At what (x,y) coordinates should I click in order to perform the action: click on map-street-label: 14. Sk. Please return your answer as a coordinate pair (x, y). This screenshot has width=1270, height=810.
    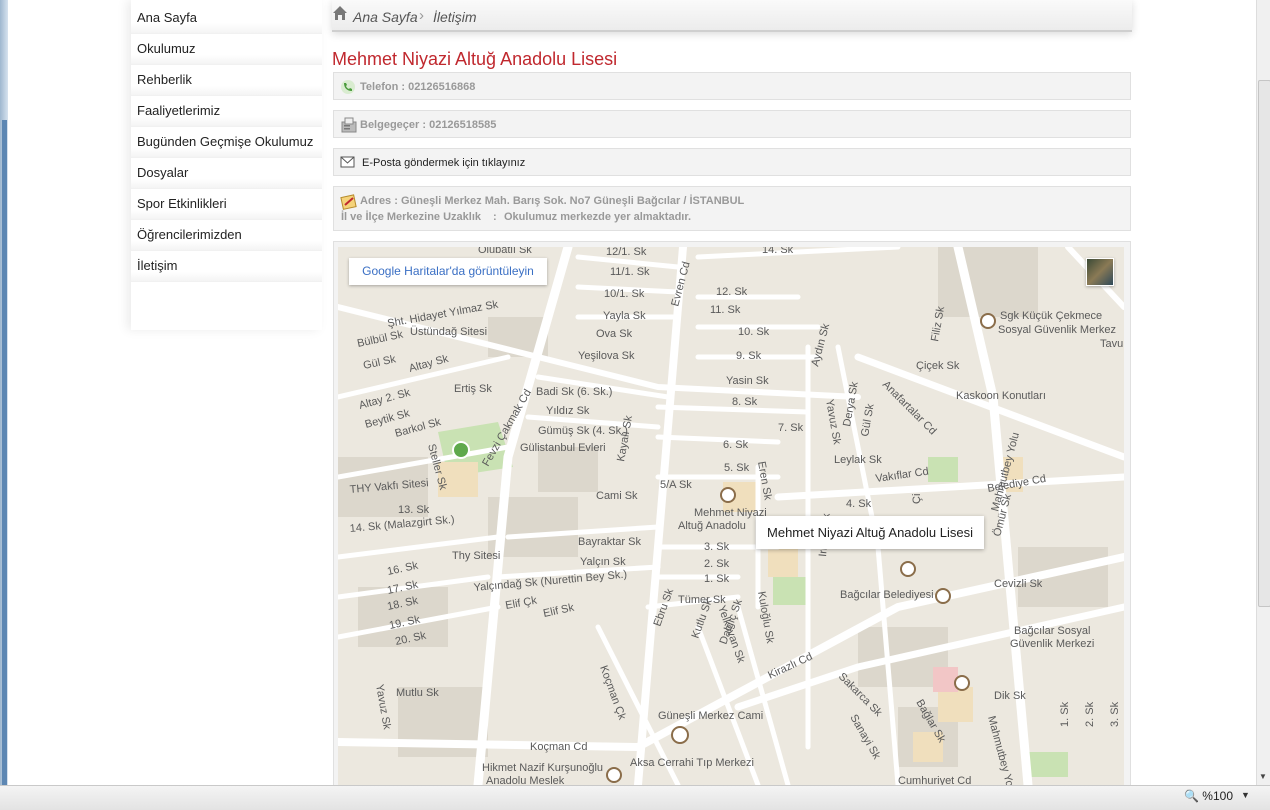
    Looking at the image, I should click on (778, 251).